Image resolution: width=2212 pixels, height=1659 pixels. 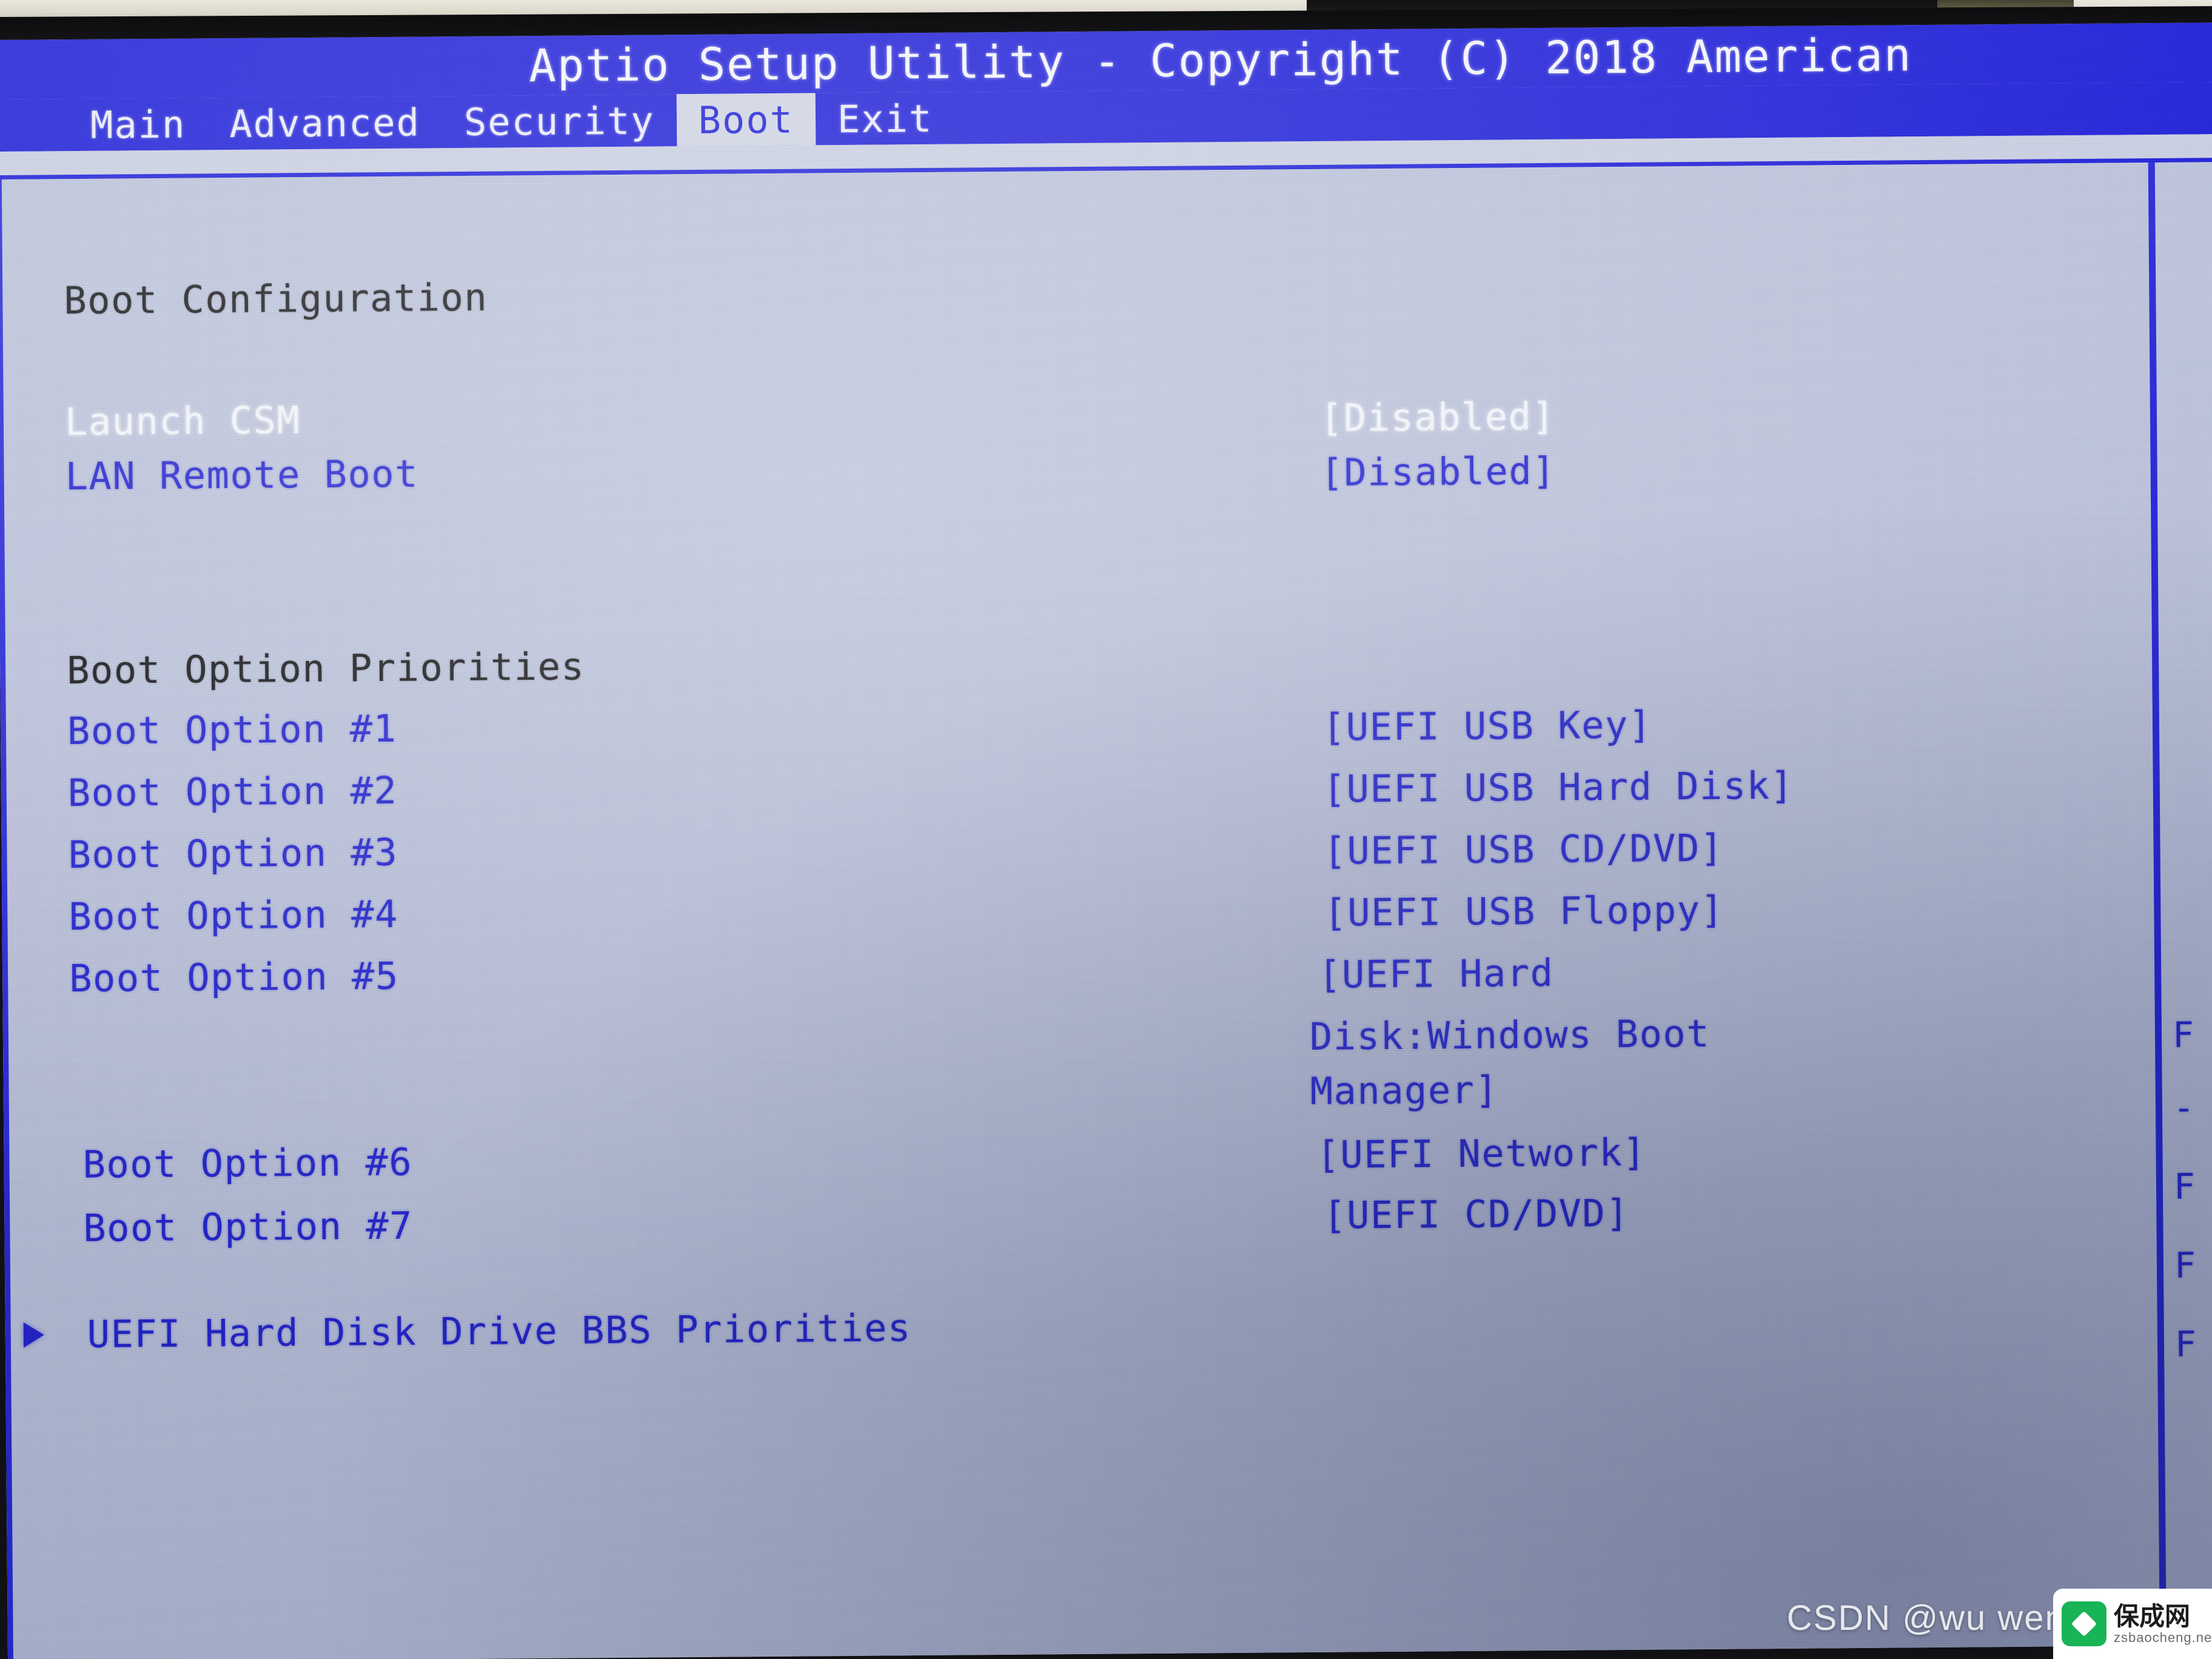 What do you see at coordinates (324, 123) in the screenshot?
I see `tab-advanced: Advanced` at bounding box center [324, 123].